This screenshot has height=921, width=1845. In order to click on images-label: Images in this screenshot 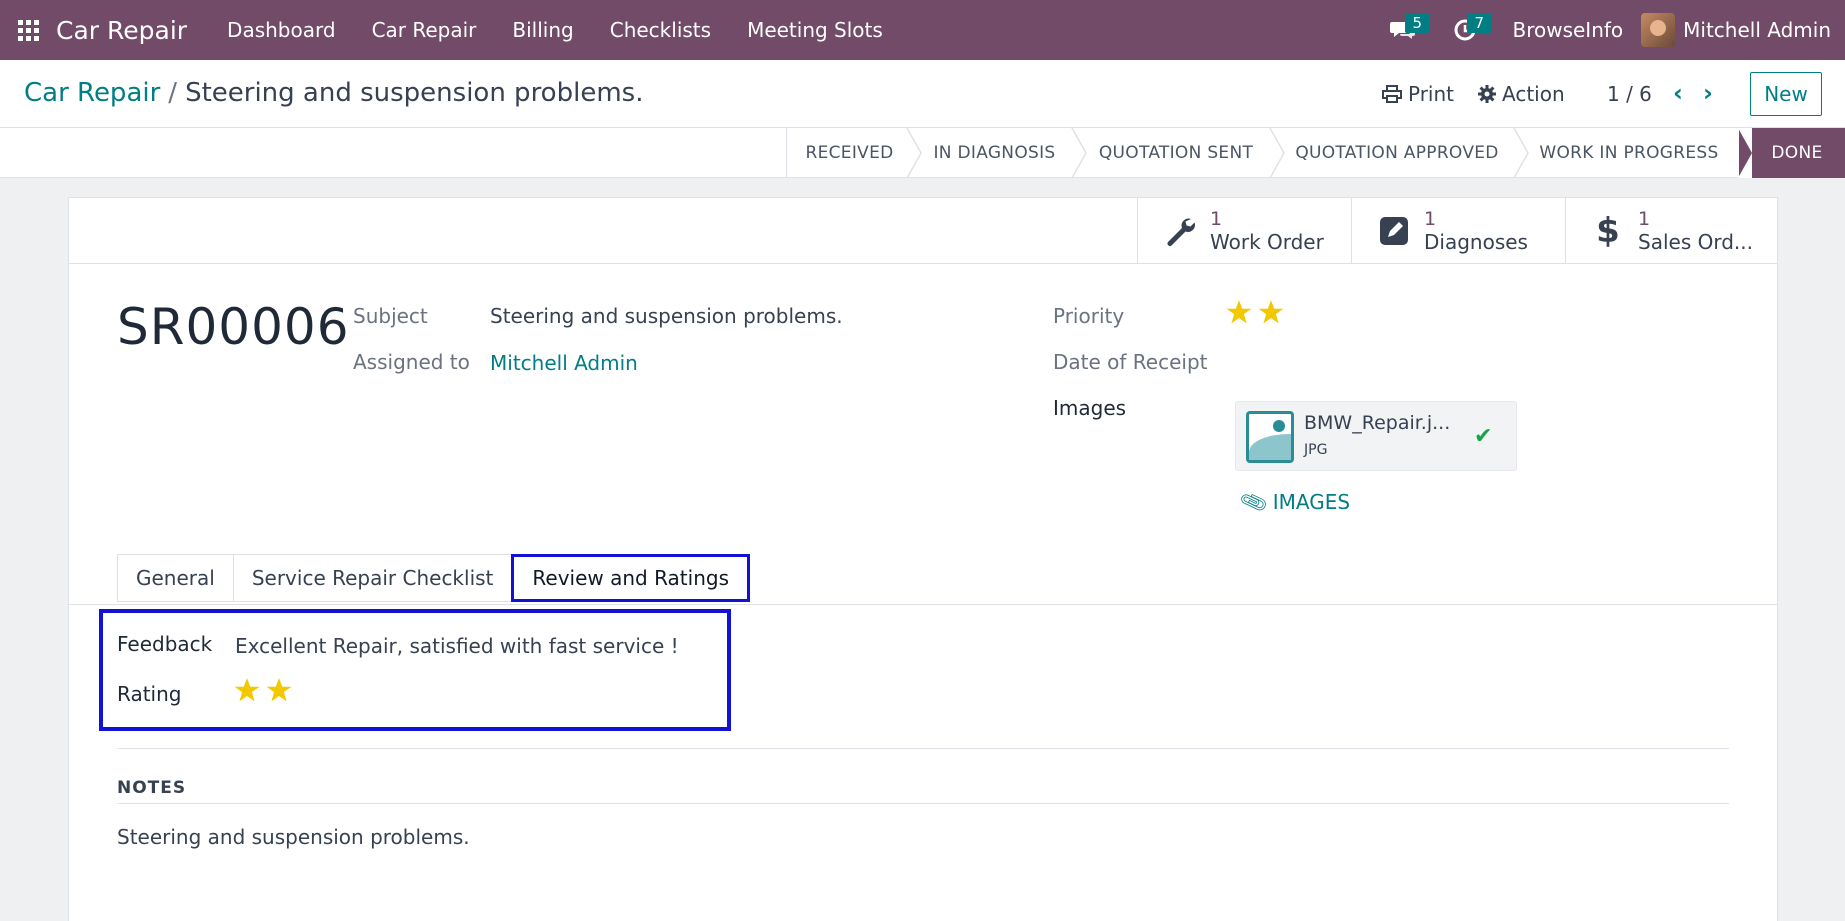, I will do `click(1090, 408)`.